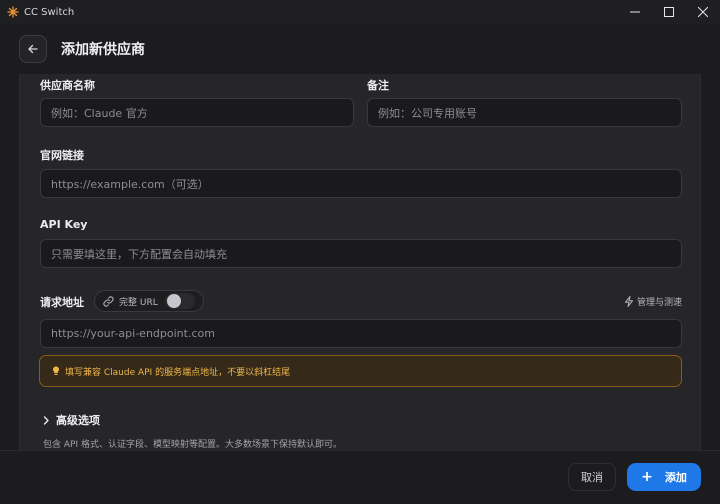 The width and height of the screenshot is (720, 504). Describe the element at coordinates (361, 183) in the screenshot. I see `website-input: https://example.com（可选）` at that location.